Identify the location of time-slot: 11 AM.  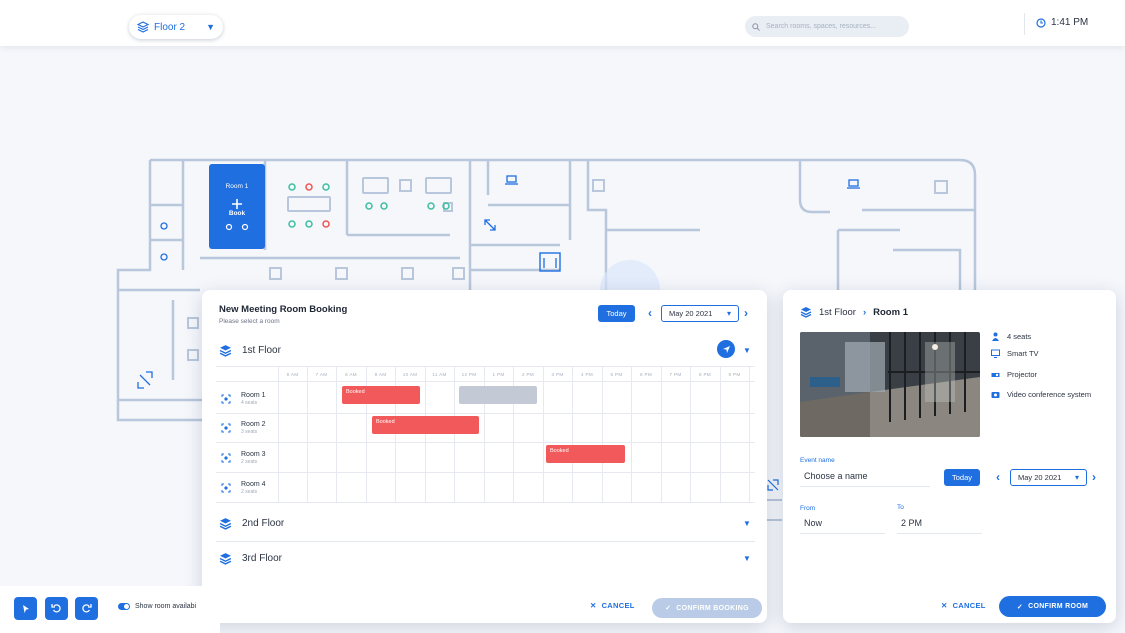
(439, 374).